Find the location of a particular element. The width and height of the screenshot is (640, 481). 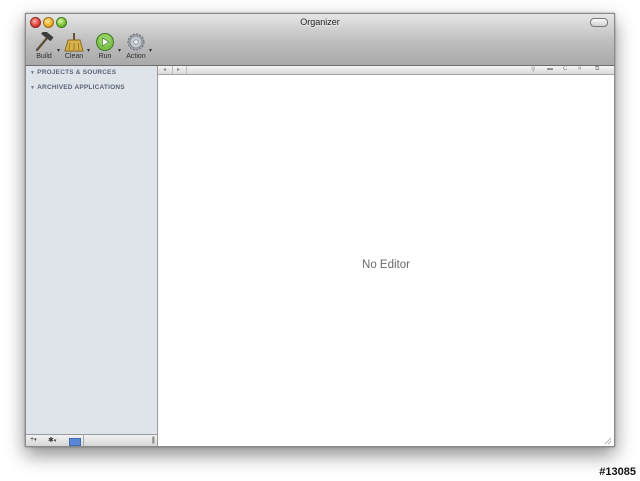

resize-grip-icon is located at coordinates (608, 441).